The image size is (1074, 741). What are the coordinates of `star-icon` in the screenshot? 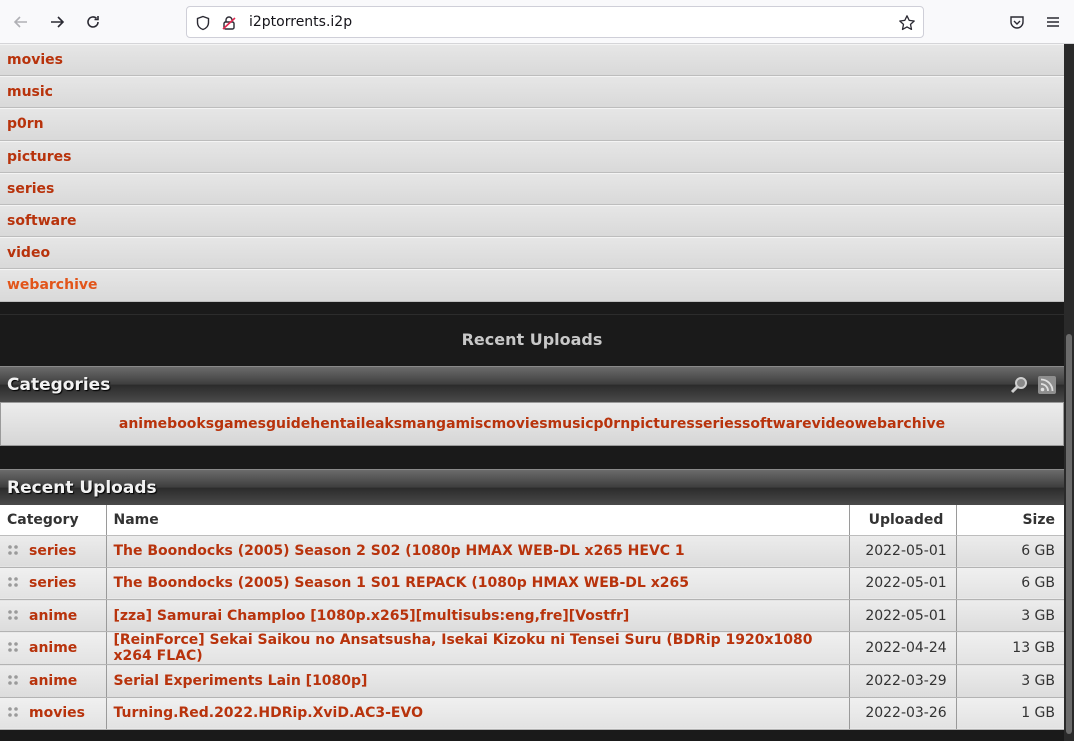 It's located at (907, 23).